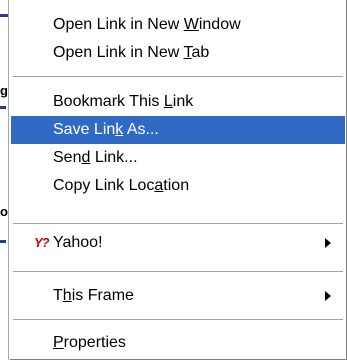 Image resolution: width=347 pixels, height=360 pixels. I want to click on menu-item-label: Open Link in New Tab, so click(131, 52).